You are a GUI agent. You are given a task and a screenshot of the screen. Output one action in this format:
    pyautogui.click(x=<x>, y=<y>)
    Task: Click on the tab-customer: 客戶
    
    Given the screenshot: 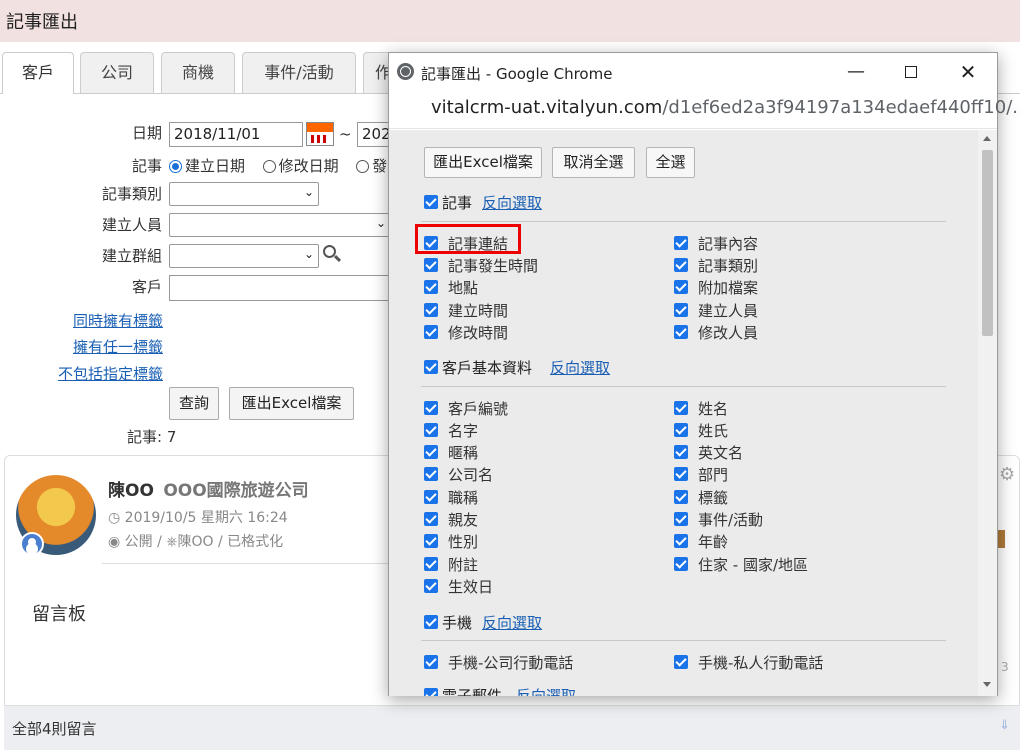 What is the action you would take?
    pyautogui.click(x=38, y=73)
    